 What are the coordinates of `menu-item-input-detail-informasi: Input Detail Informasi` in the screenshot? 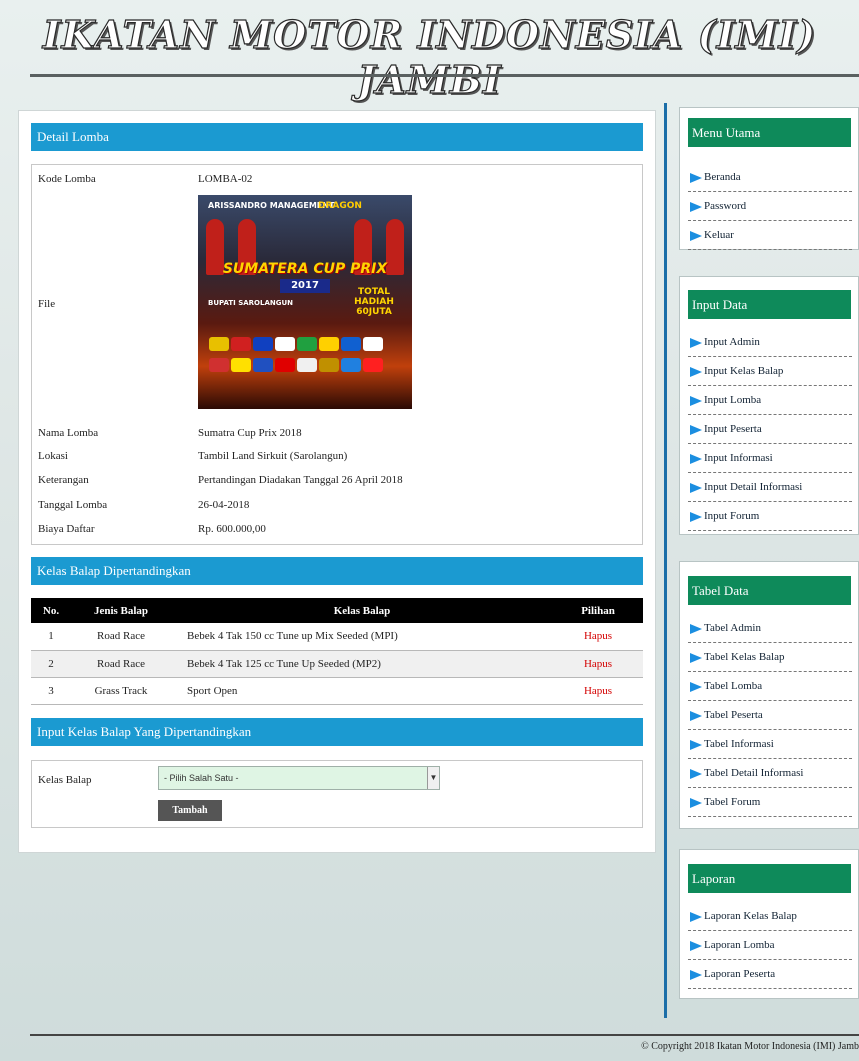 It's located at (770, 487).